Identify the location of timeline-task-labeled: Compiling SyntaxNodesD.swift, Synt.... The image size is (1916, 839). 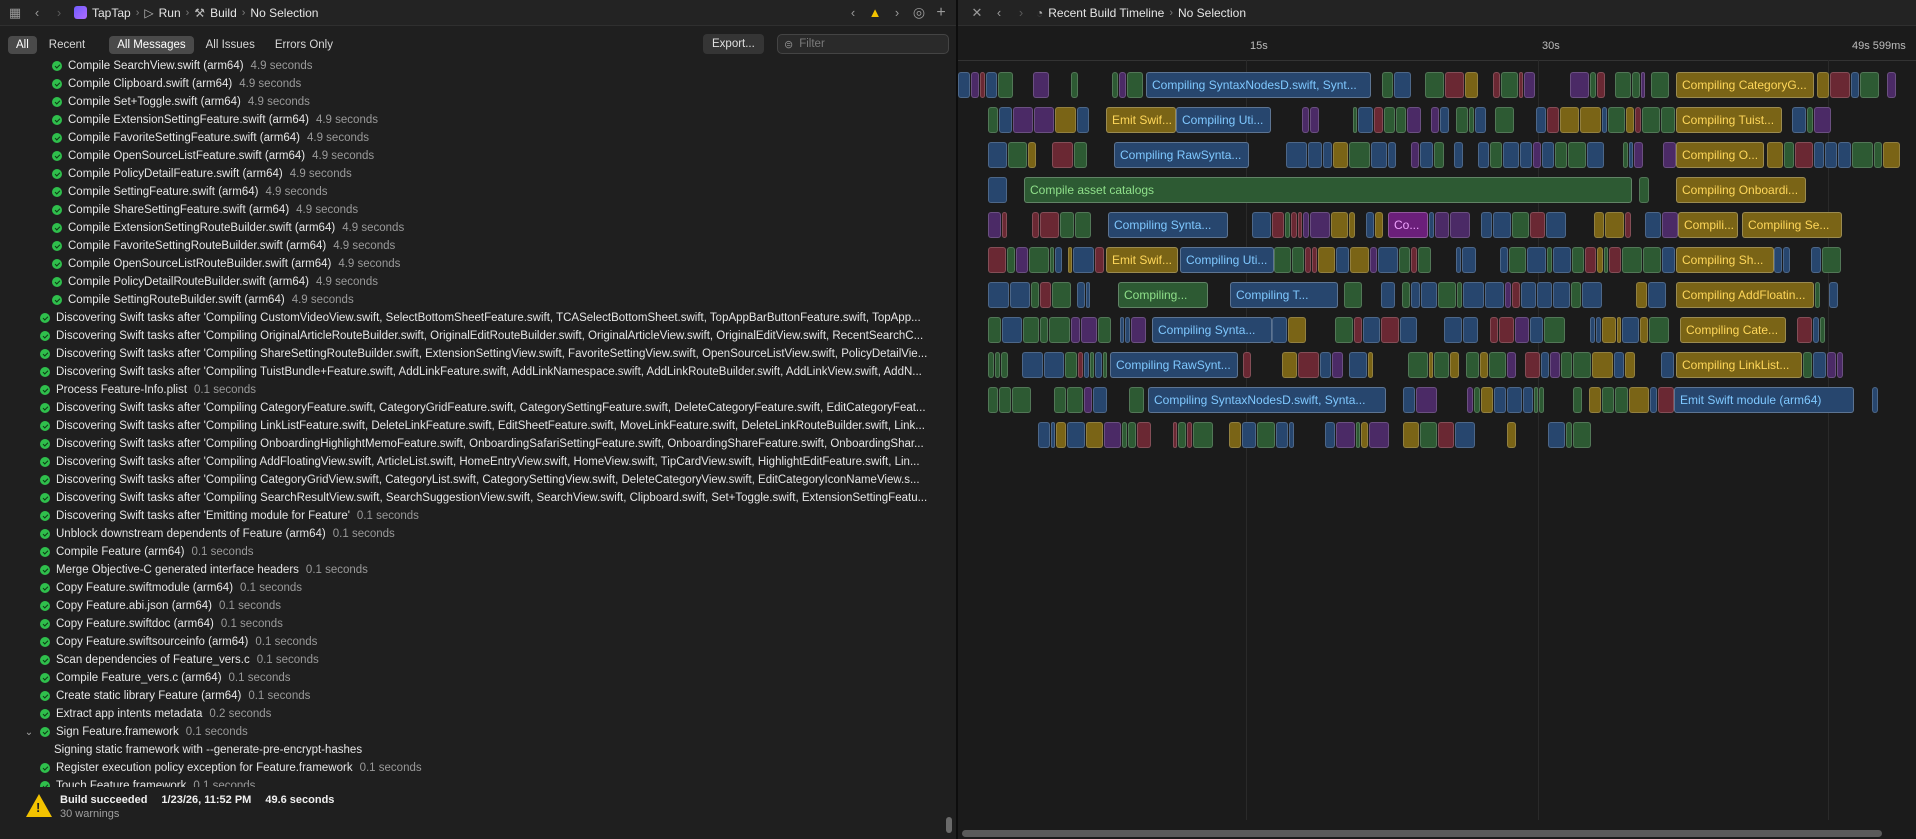
(1258, 85).